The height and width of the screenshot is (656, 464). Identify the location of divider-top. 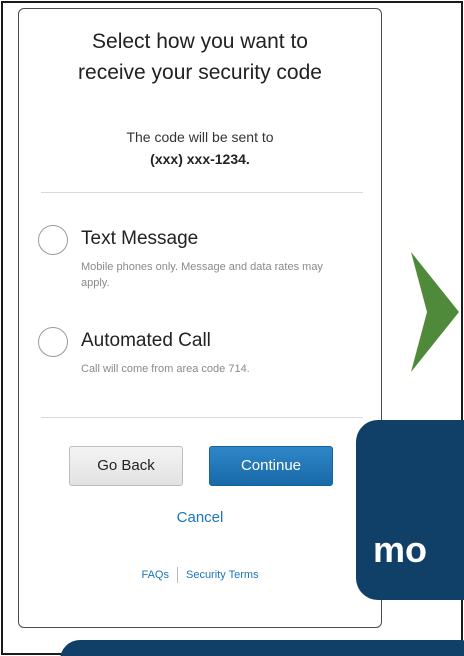
(202, 192).